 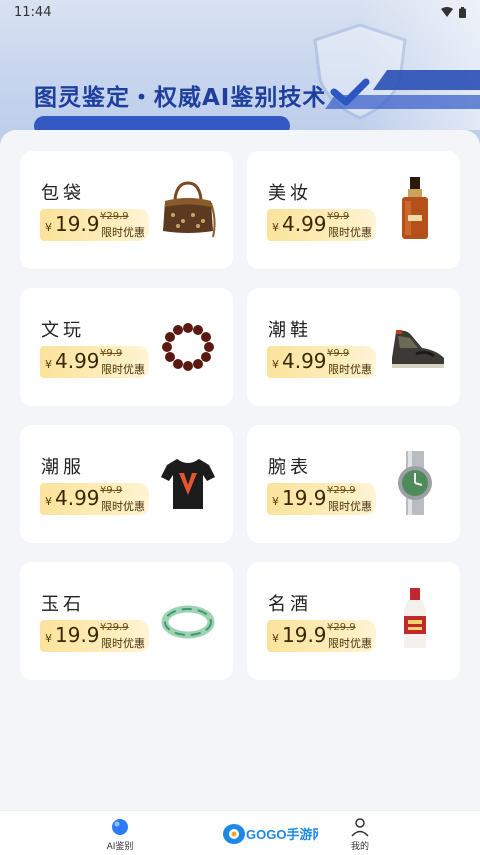 What do you see at coordinates (63, 467) in the screenshot?
I see `category-name: 潮服` at bounding box center [63, 467].